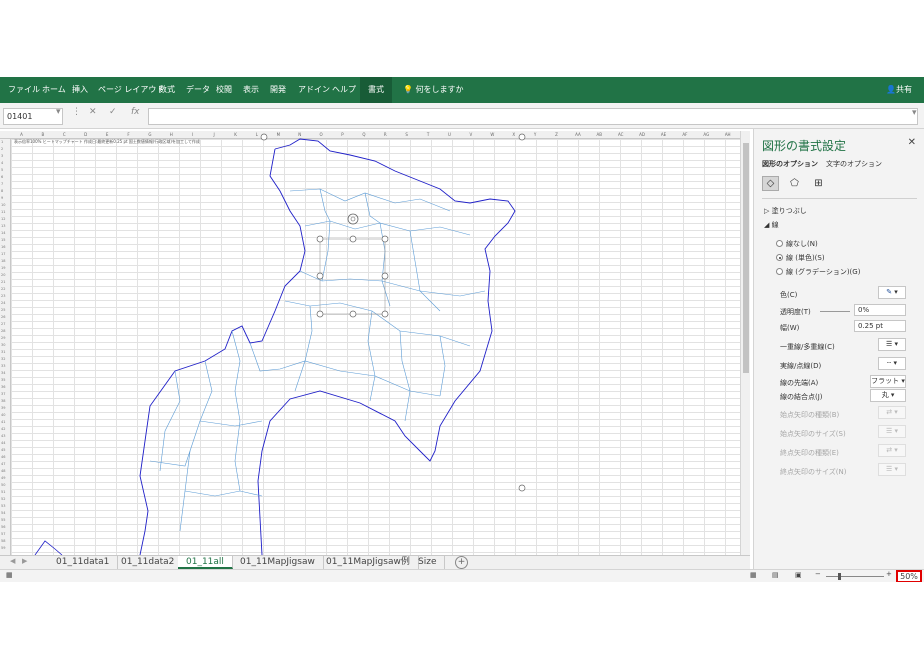  I want to click on end-arrow-size-label: 終点矢印のサイズ(N), so click(813, 472).